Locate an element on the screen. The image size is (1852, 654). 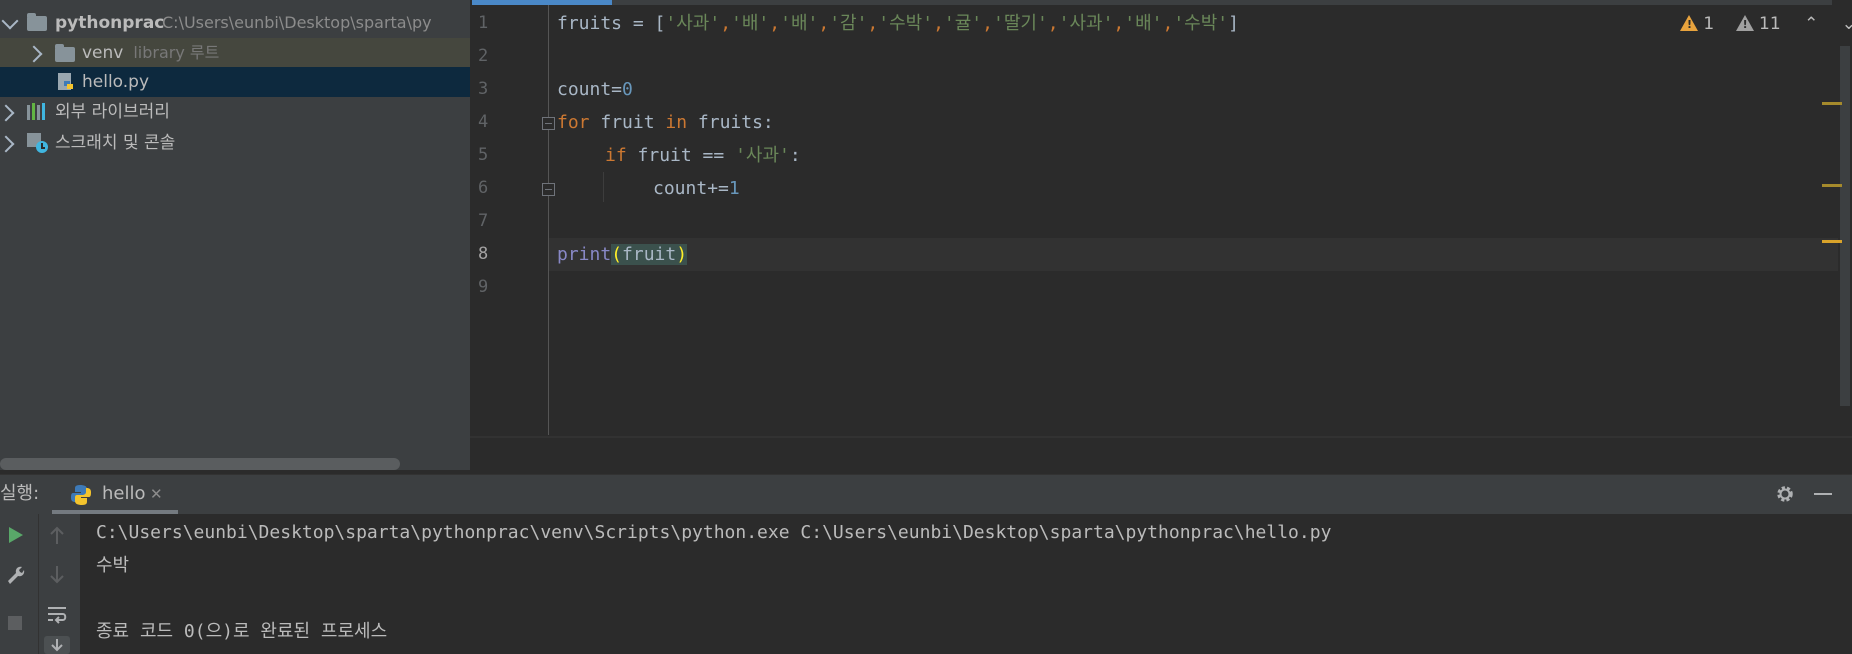
venv-label: venv library 루트 is located at coordinates (150, 53).